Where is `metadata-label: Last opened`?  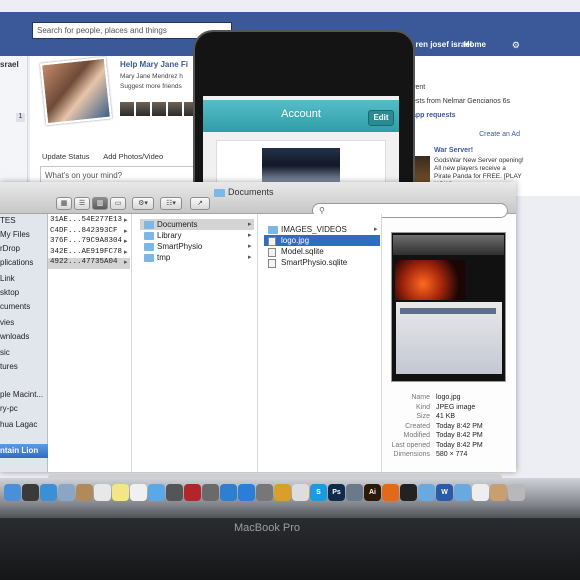
metadata-label: Last opened is located at coordinates (410, 445).